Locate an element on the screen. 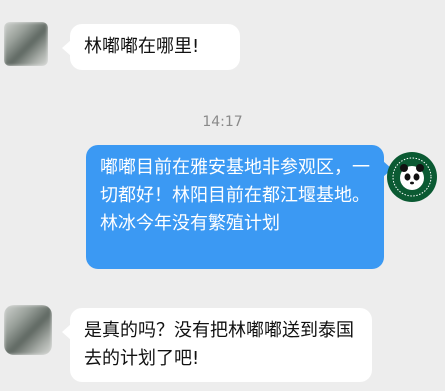  message-bubble-incoming: 林嘟嘟在哪里! is located at coordinates (151, 47).